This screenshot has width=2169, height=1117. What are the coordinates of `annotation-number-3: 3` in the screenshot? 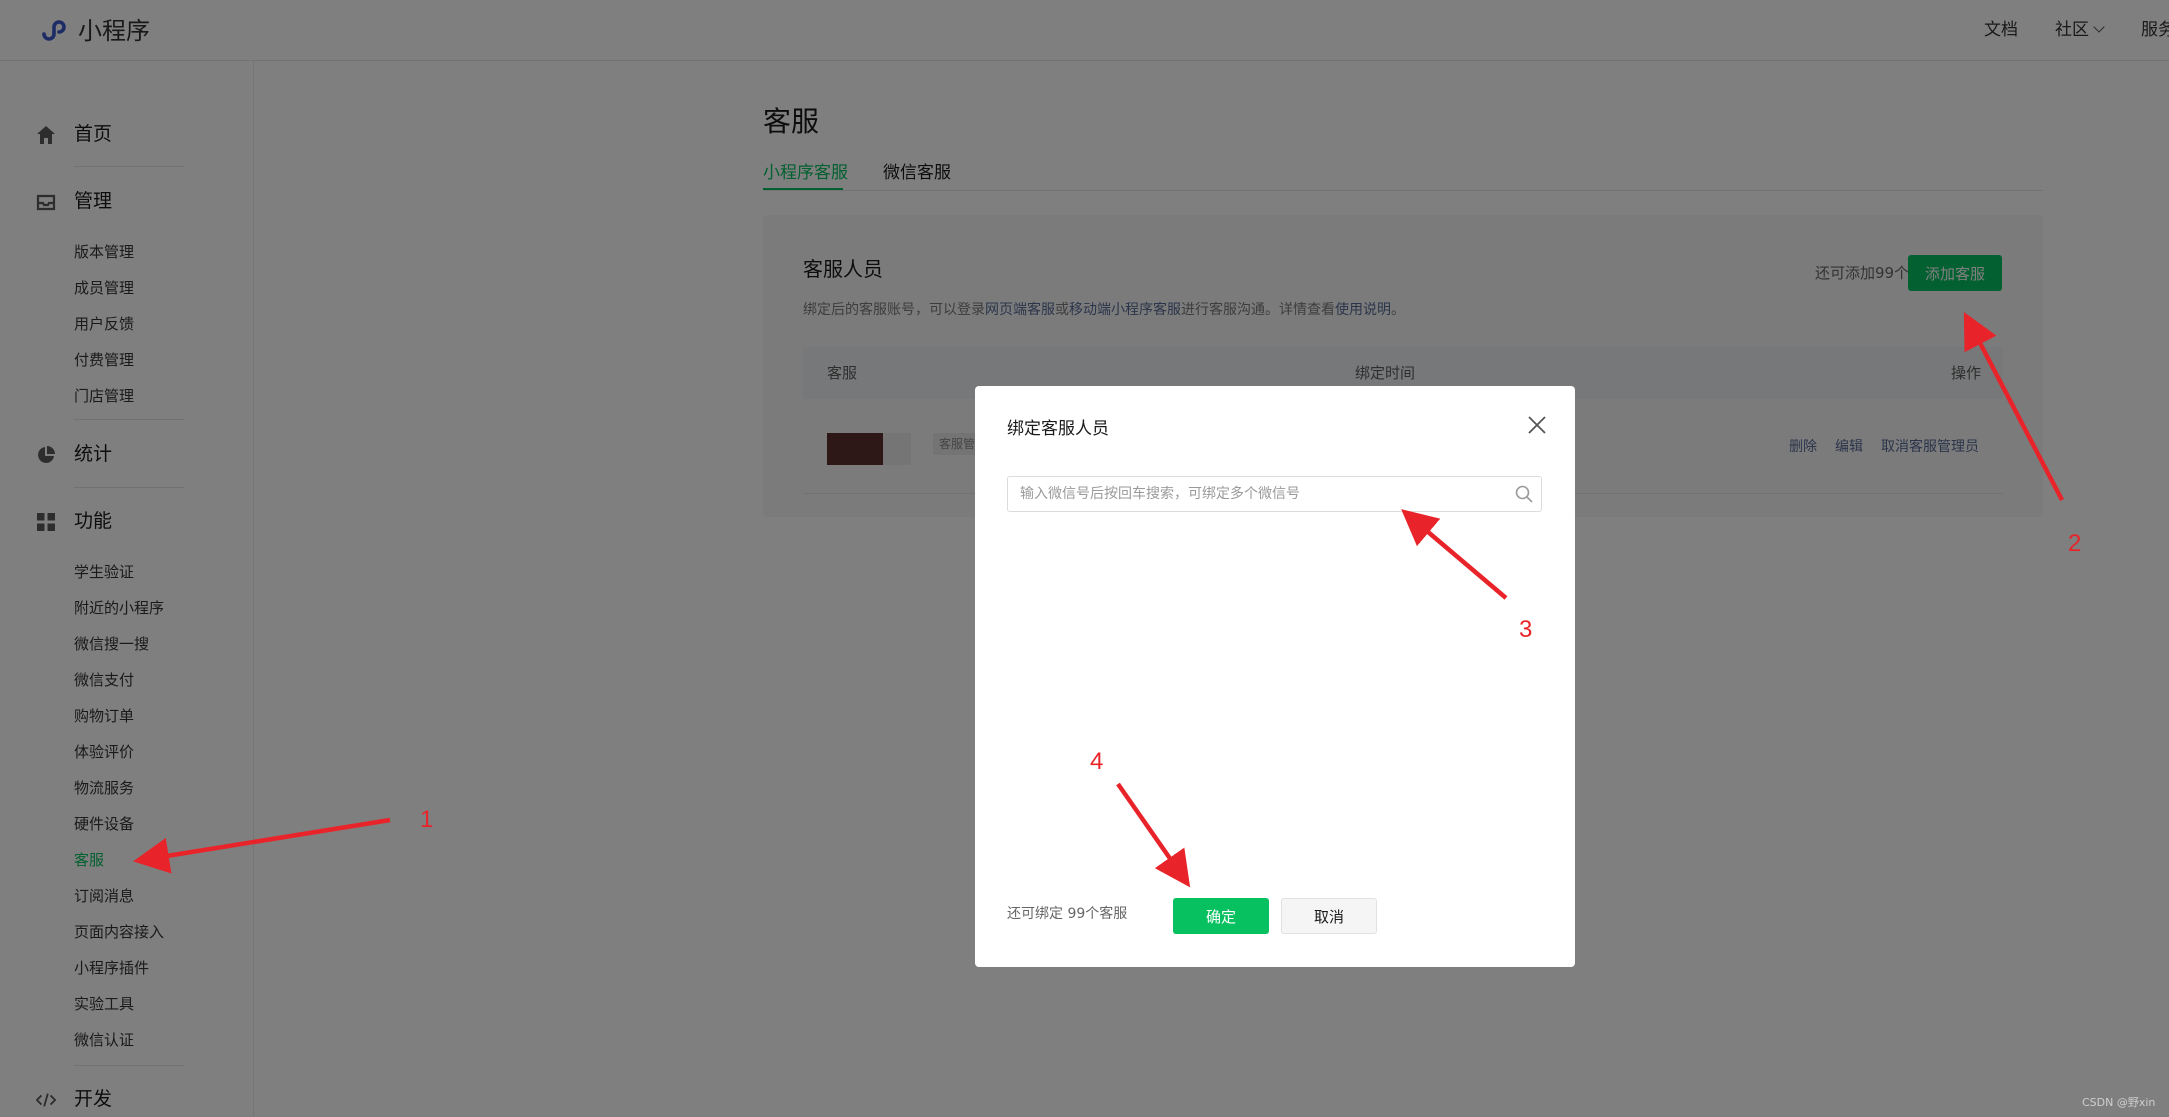 It's located at (1526, 629).